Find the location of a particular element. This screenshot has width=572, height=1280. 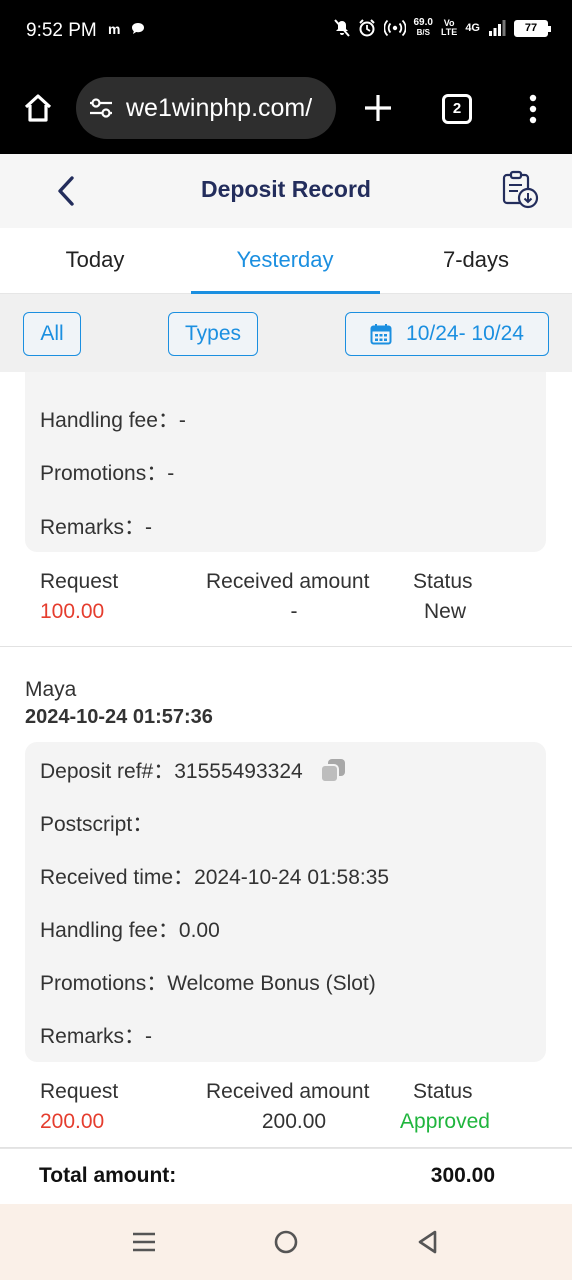

date-range-text: 10/24- 10/24 is located at coordinates (465, 333).